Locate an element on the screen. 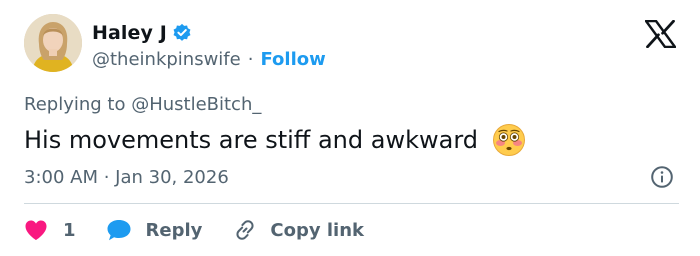 This screenshot has height=256, width=700. follow-button: Follow is located at coordinates (292, 59).